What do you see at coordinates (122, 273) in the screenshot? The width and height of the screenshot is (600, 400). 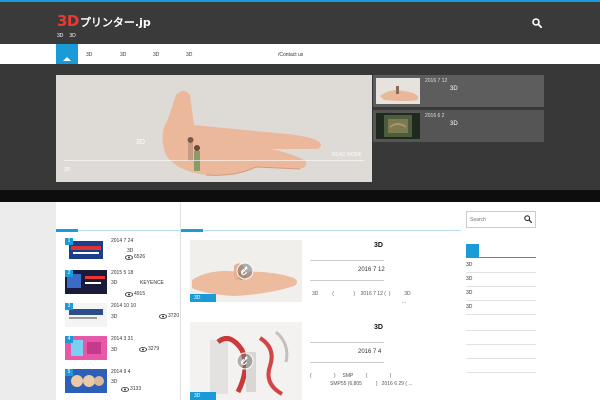 I see `ranking-date: 2015 5 18` at bounding box center [122, 273].